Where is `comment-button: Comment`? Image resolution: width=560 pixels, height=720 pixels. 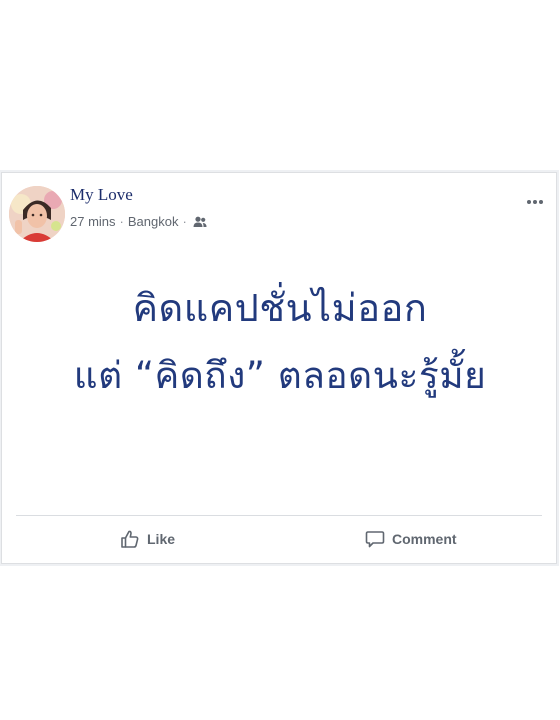
comment-button: Comment is located at coordinates (411, 539).